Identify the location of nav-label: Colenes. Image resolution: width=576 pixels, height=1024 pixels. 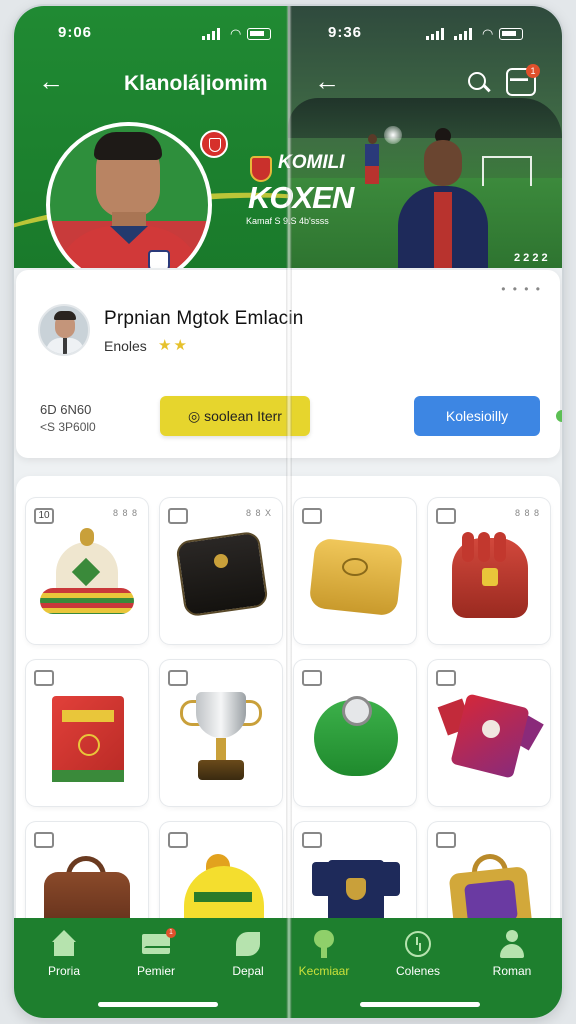
(418, 971).